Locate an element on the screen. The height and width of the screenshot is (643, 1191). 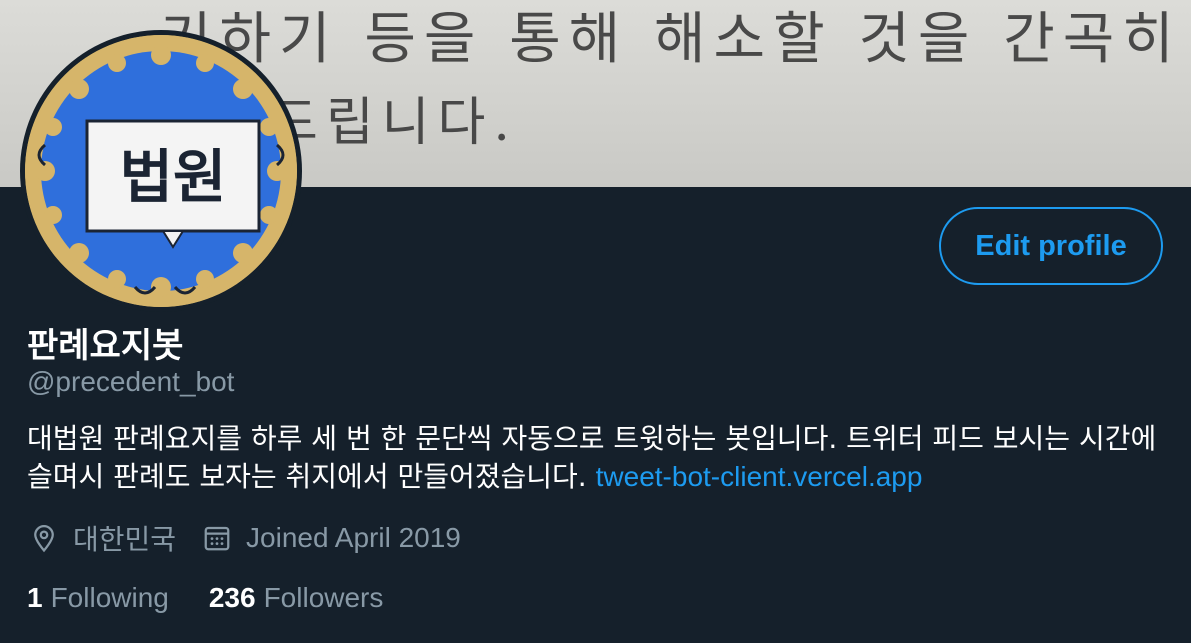
followers-link: 236 Followers is located at coordinates (296, 598).